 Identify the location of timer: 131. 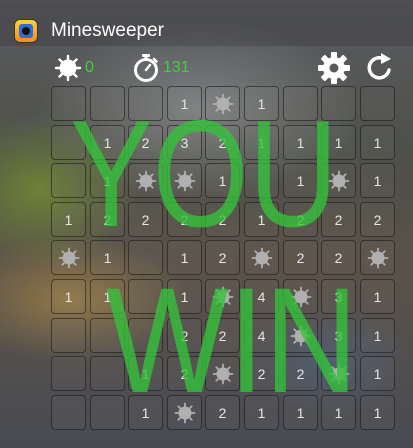
(160, 68).